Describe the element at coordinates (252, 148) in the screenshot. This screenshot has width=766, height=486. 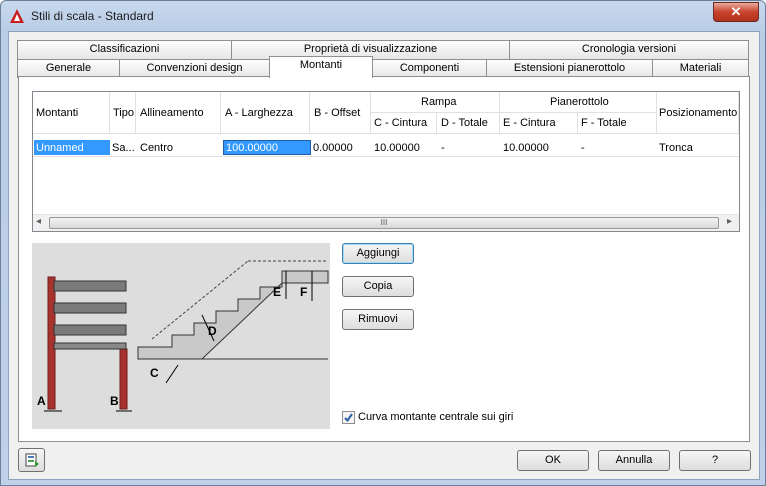
I see `cell-a-larghezza: 100.00000` at that location.